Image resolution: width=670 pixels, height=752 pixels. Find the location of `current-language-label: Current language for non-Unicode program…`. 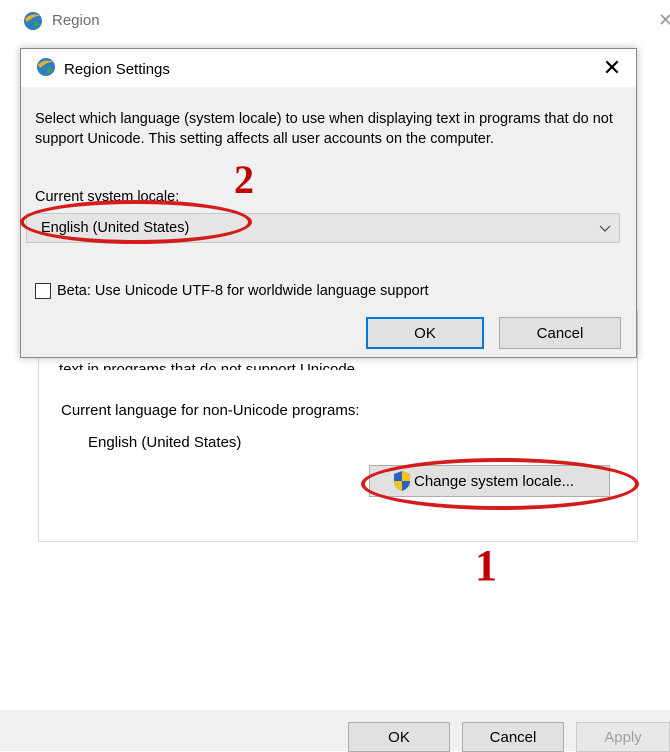

current-language-label: Current language for non-Unicode program… is located at coordinates (210, 410).